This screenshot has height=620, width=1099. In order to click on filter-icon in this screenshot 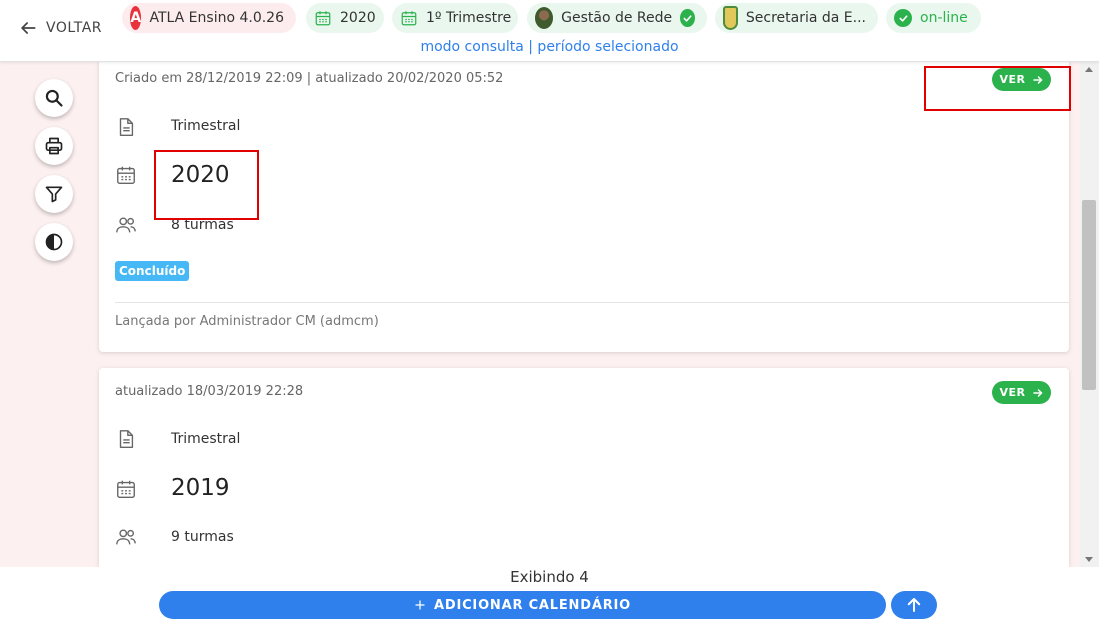, I will do `click(54, 194)`.